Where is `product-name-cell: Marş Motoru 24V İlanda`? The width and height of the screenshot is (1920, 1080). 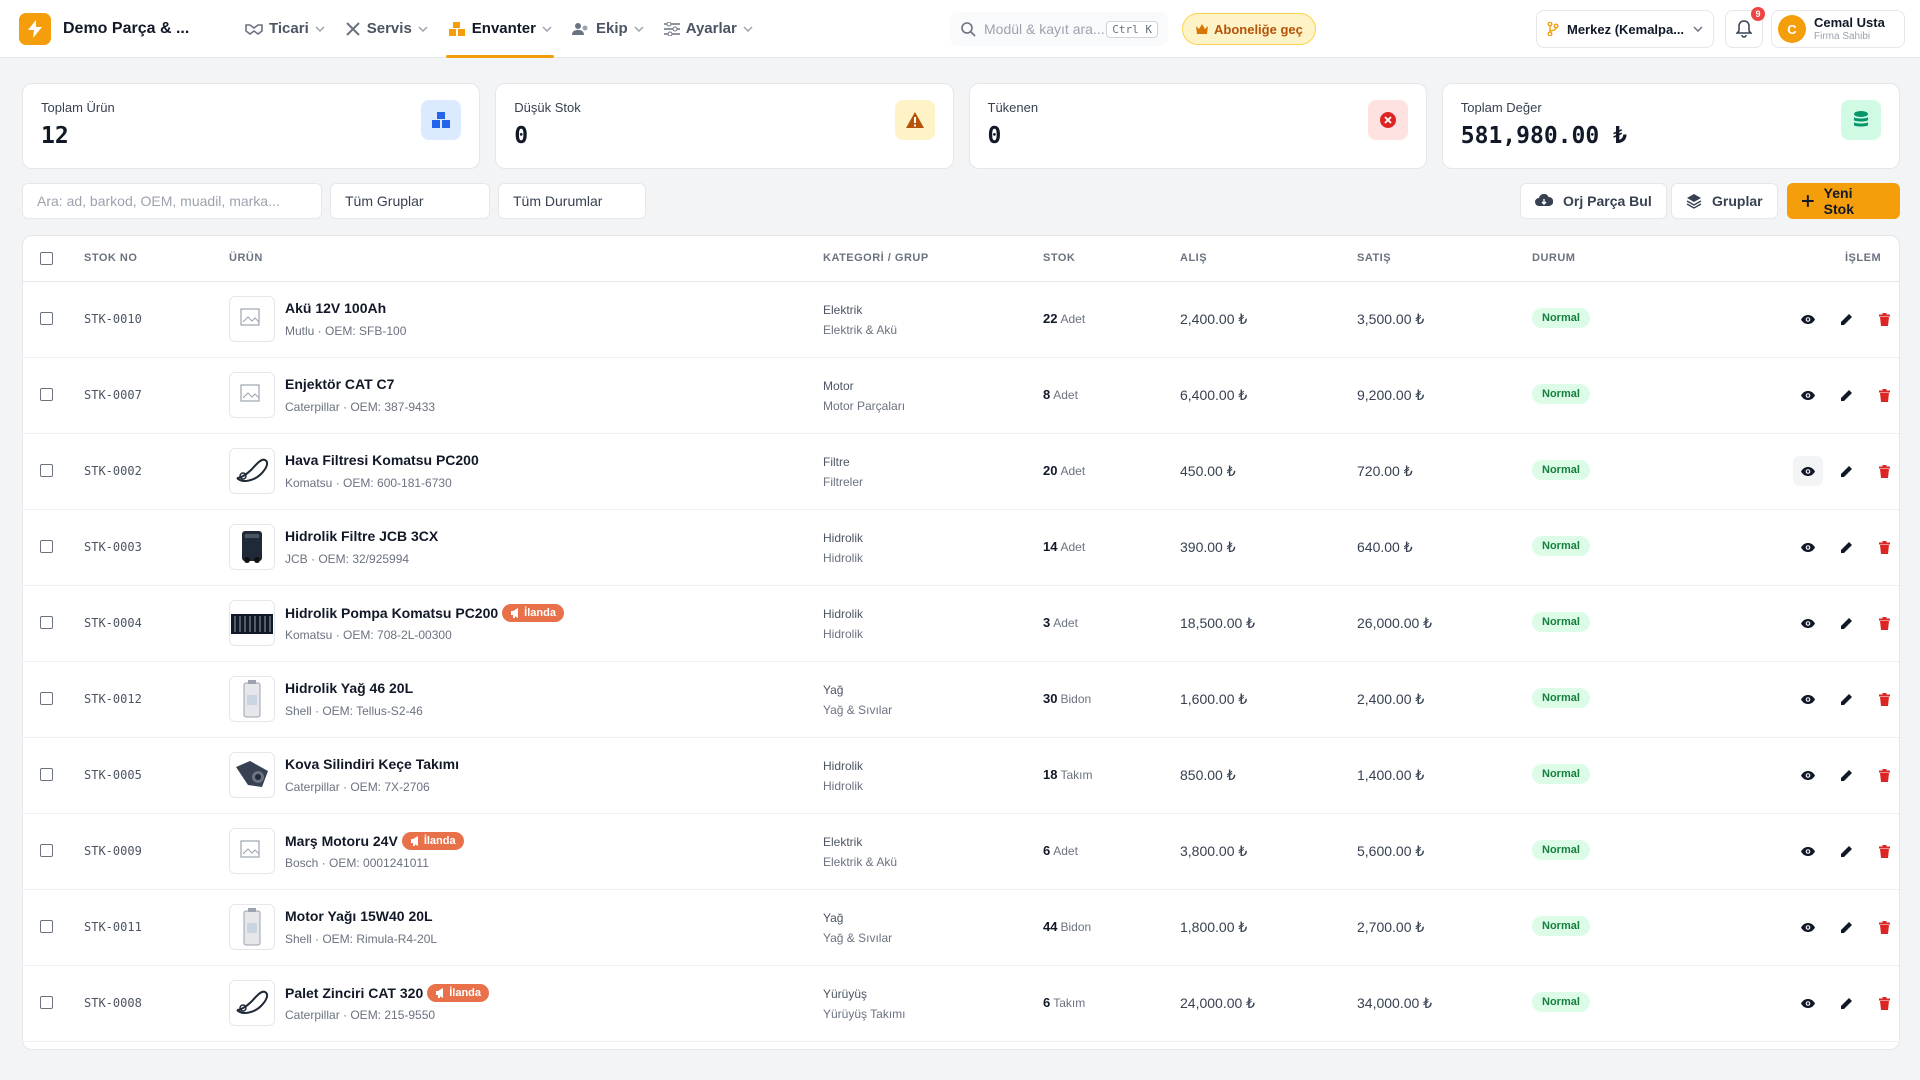 product-name-cell: Marş Motoru 24V İlanda is located at coordinates (374, 841).